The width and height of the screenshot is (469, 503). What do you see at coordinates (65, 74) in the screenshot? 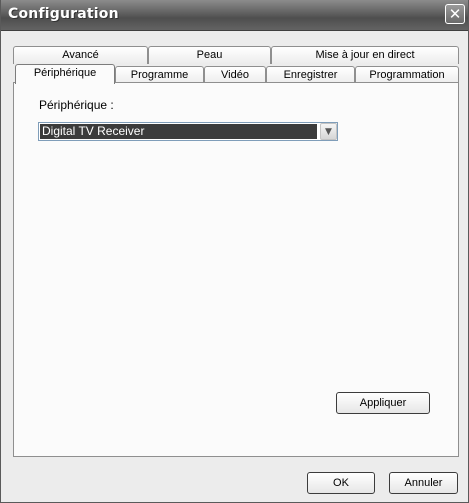
I see `tab-peripherique: Périphérique` at bounding box center [65, 74].